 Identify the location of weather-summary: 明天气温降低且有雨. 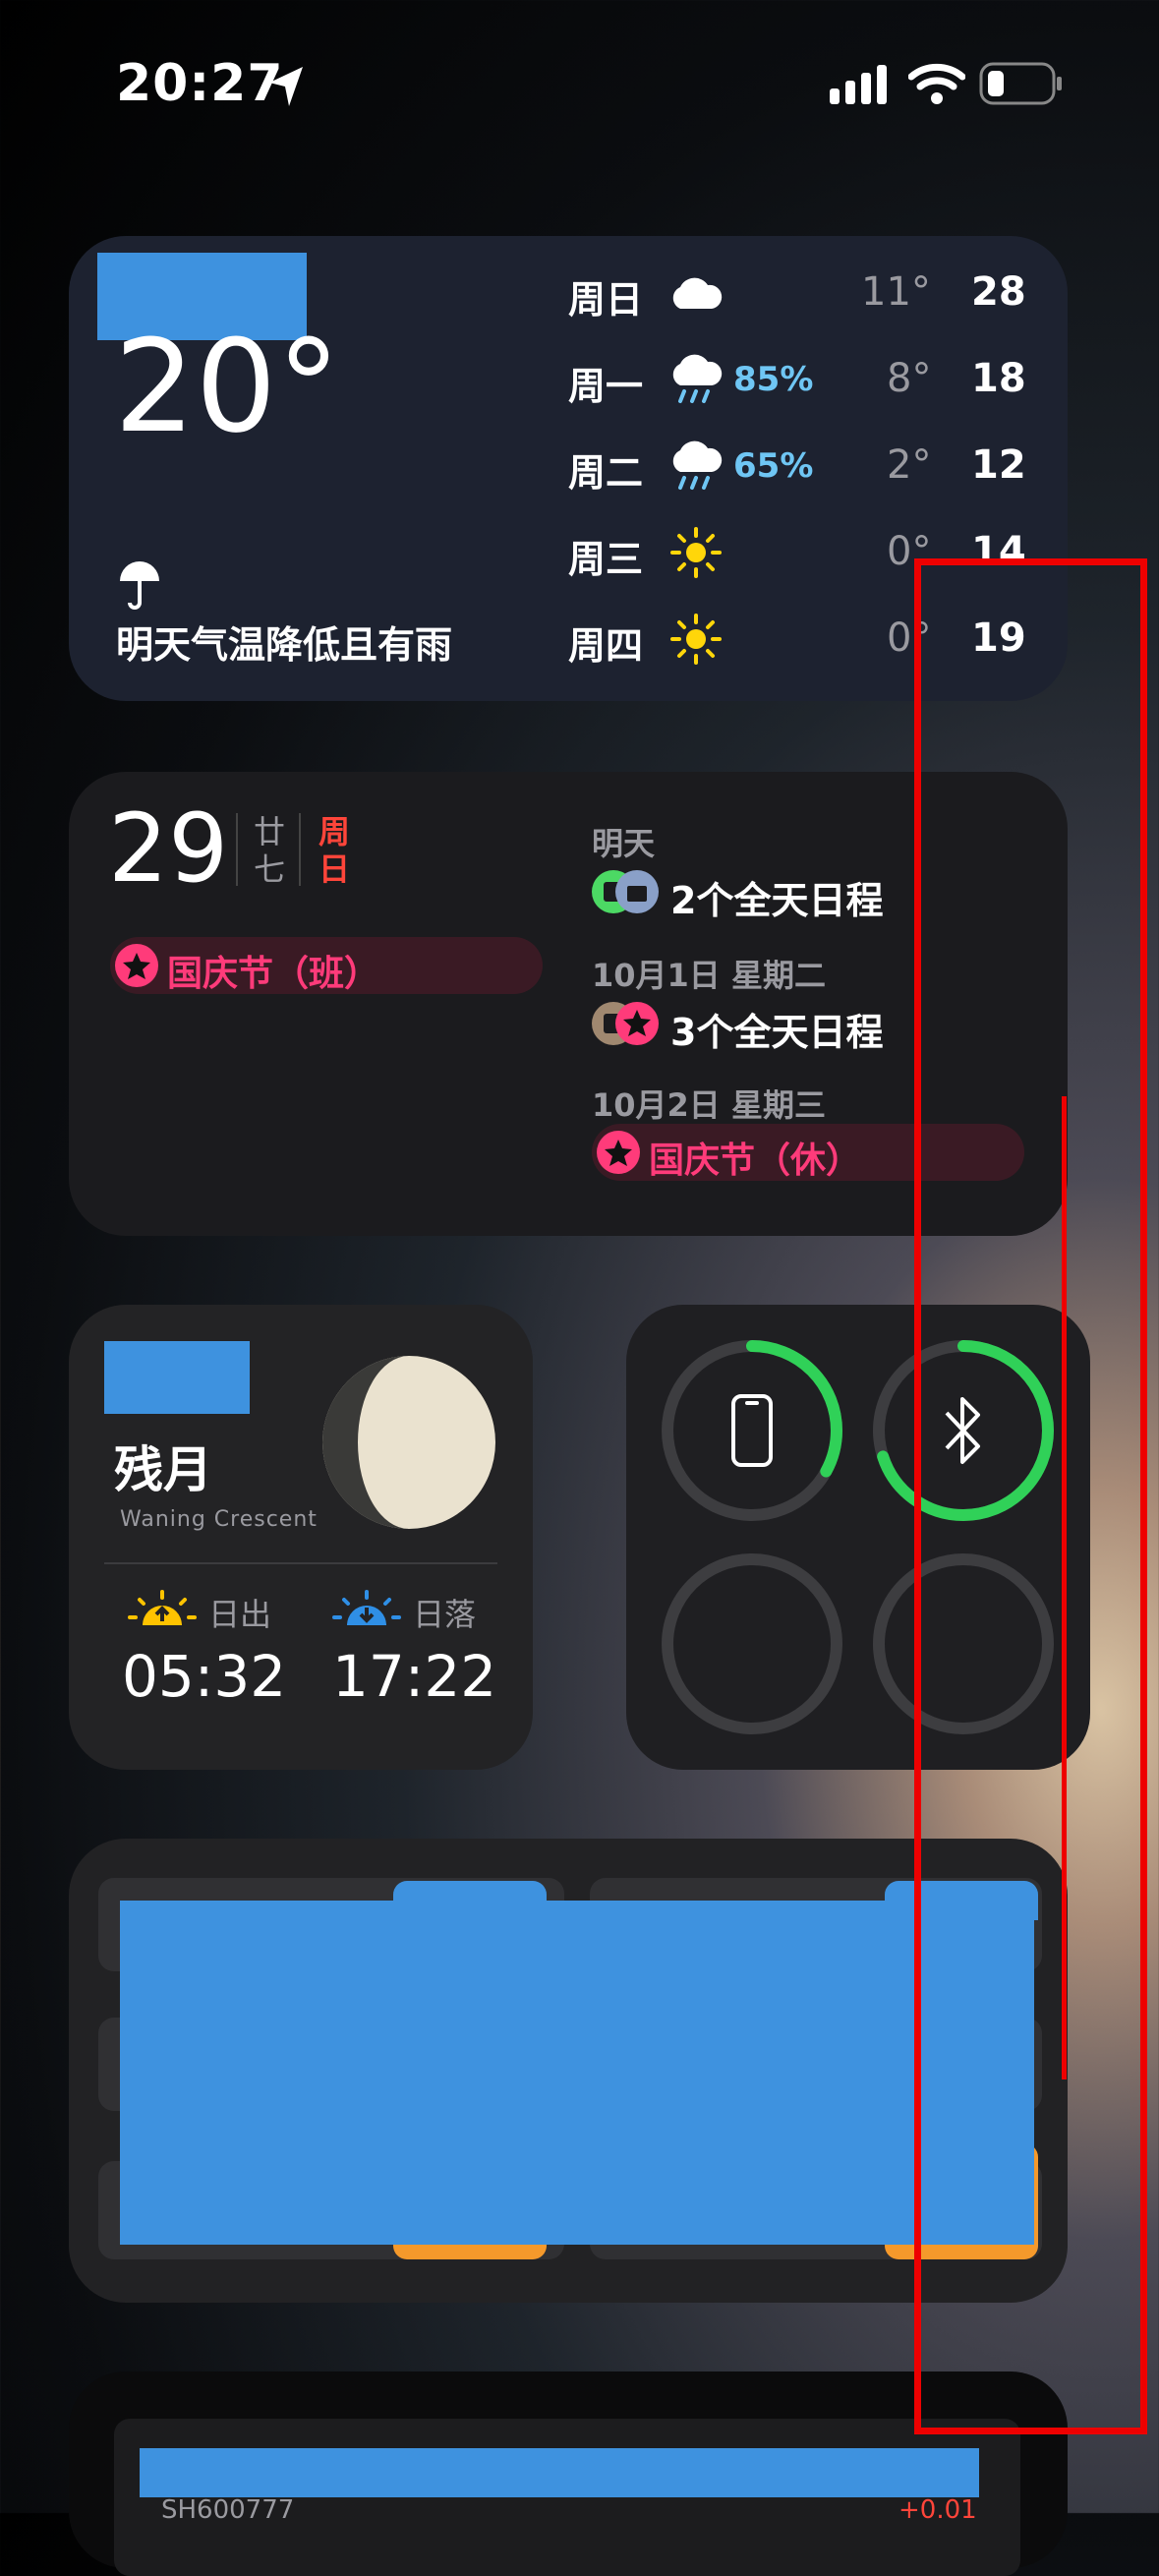
(284, 645).